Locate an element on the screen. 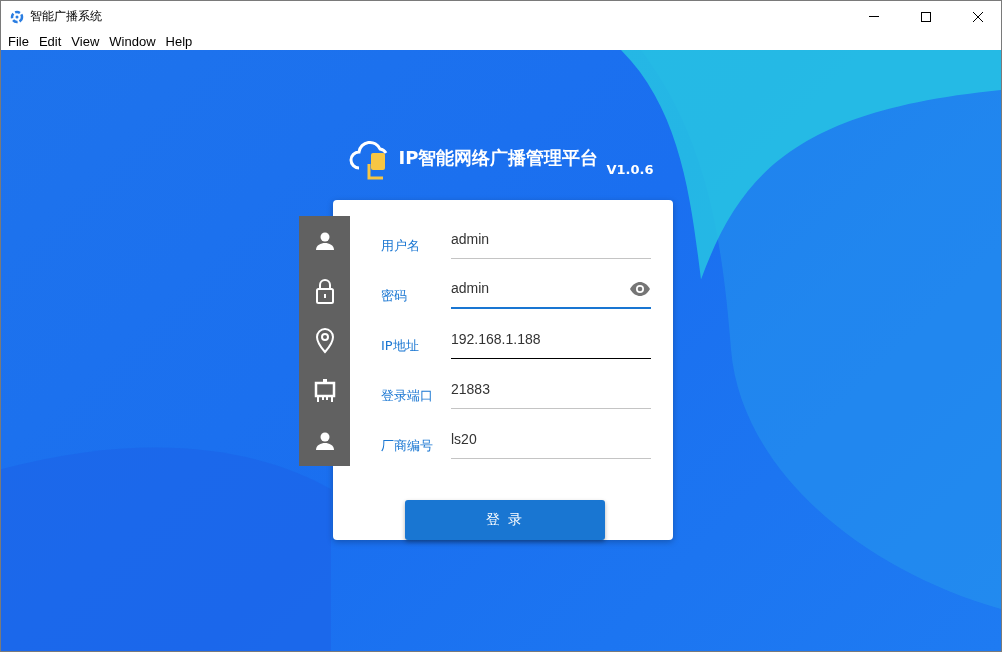 Image resolution: width=1002 pixels, height=652 pixels. menu-item: View is located at coordinates (85, 41).